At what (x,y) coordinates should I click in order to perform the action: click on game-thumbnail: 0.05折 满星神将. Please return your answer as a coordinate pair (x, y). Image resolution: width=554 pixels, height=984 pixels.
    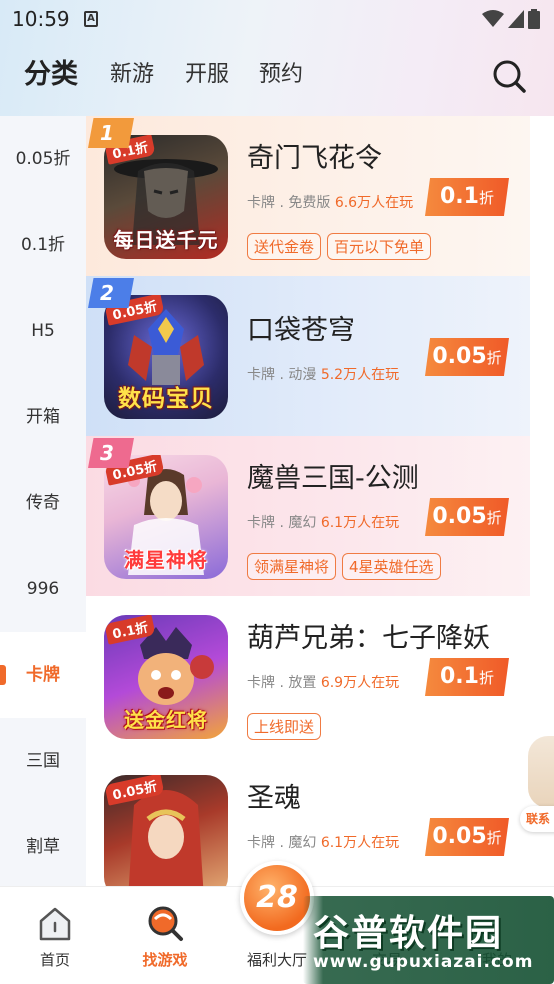
    Looking at the image, I should click on (166, 517).